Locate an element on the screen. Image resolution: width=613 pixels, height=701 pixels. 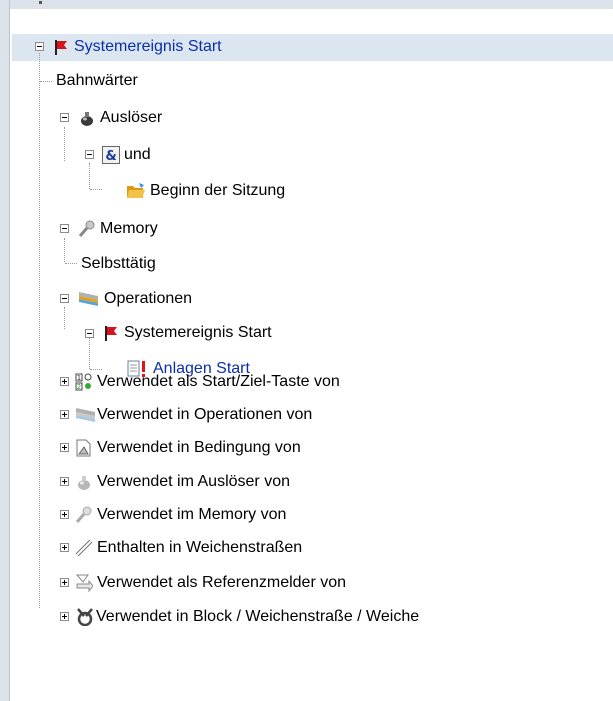
tree-node-bedingung-von: Verwendet in Bedingung von is located at coordinates (188, 448).